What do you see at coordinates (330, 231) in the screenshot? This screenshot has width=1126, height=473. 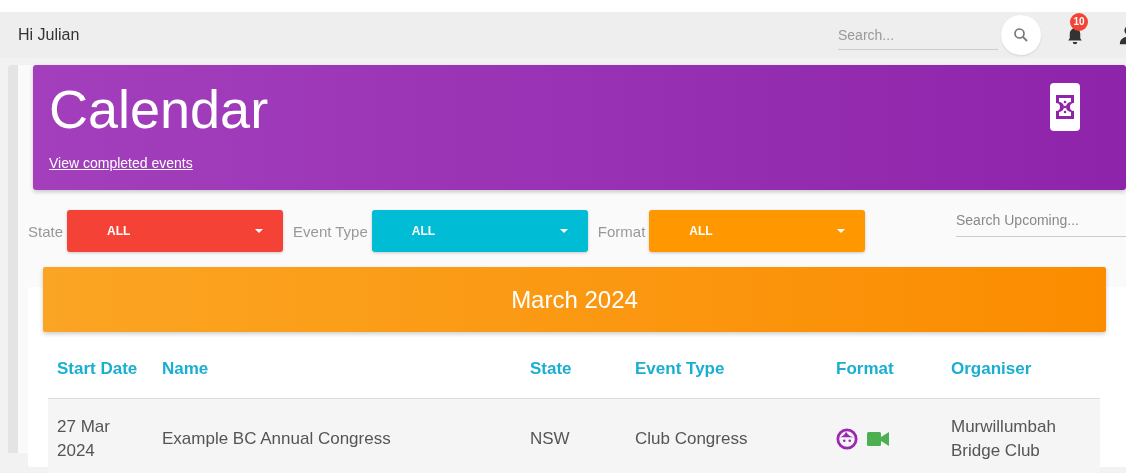 I see `filter-label: Event Type` at bounding box center [330, 231].